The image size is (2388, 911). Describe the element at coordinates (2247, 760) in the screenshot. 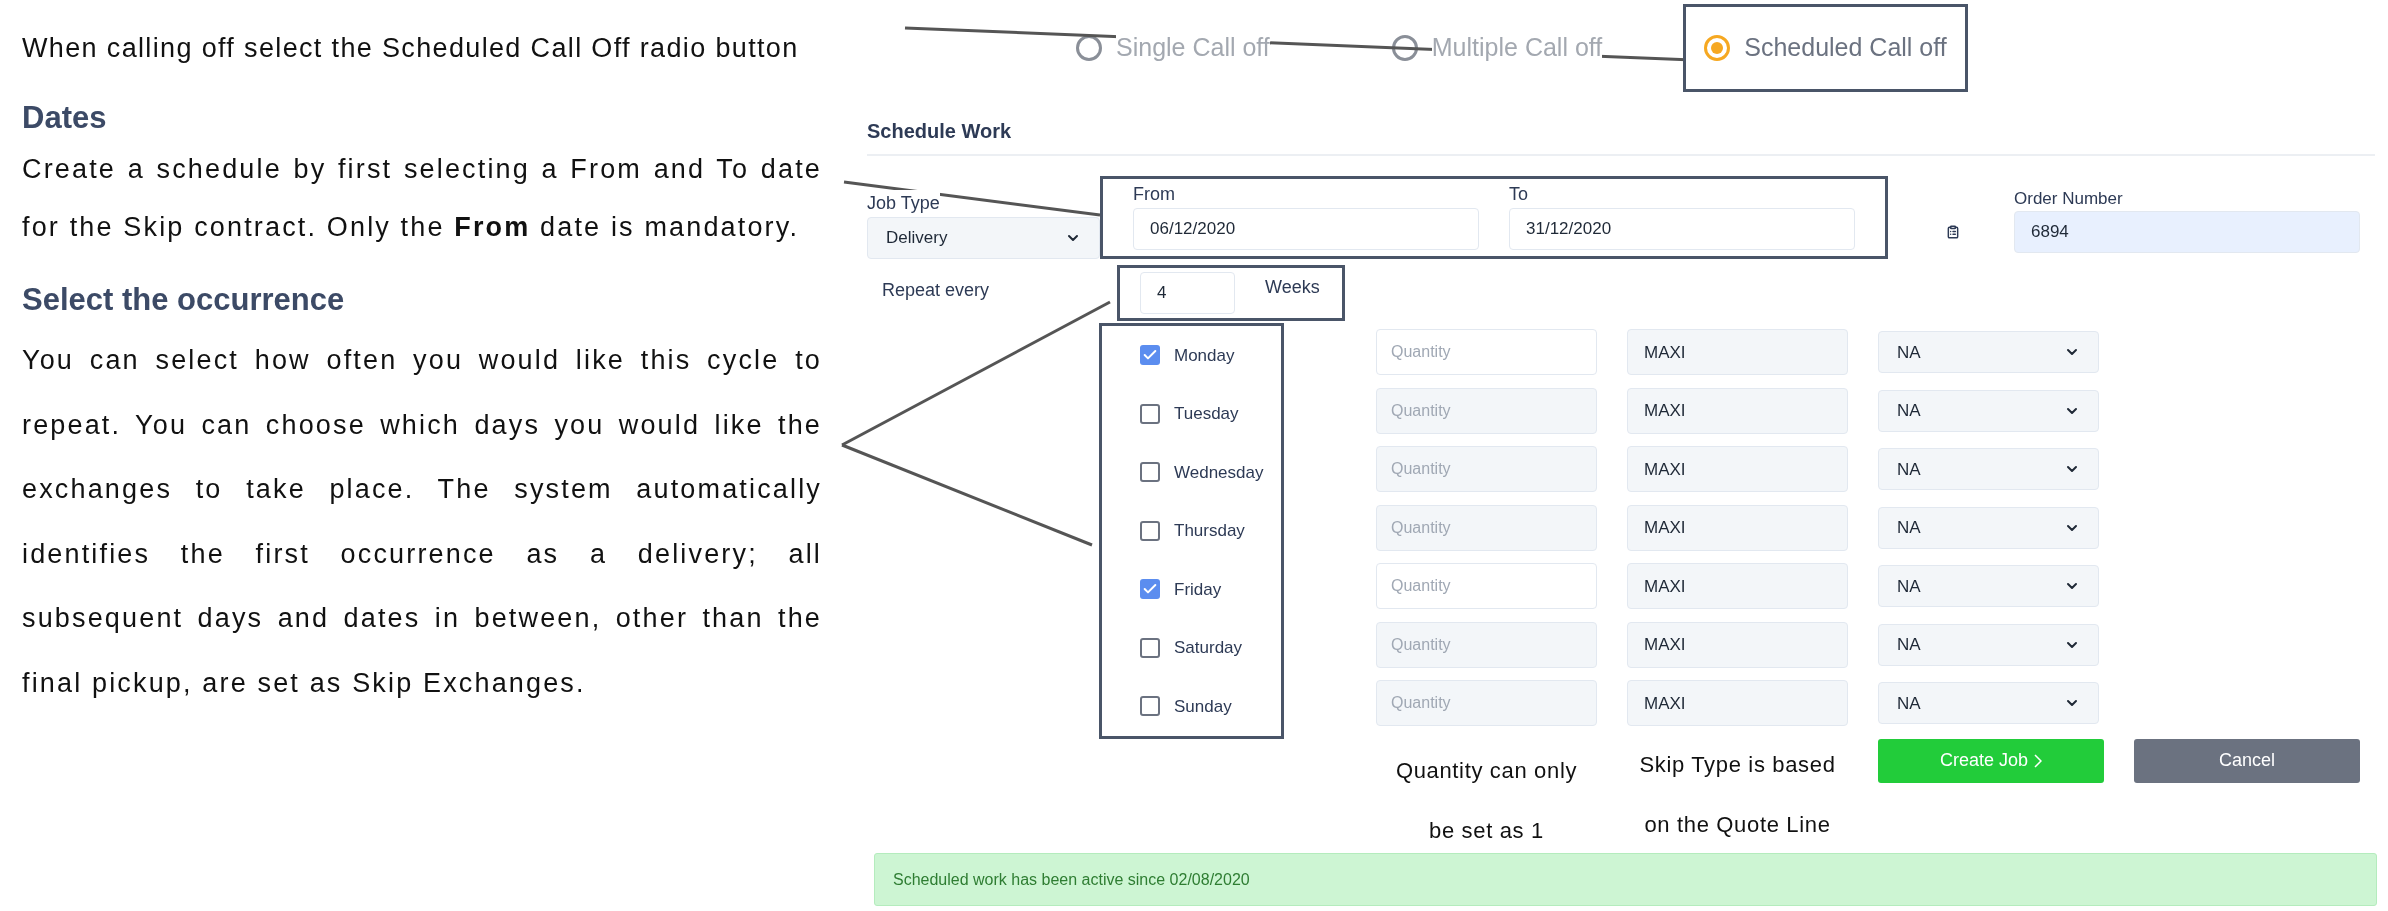

I see `cancel-button: Cancel` at that location.